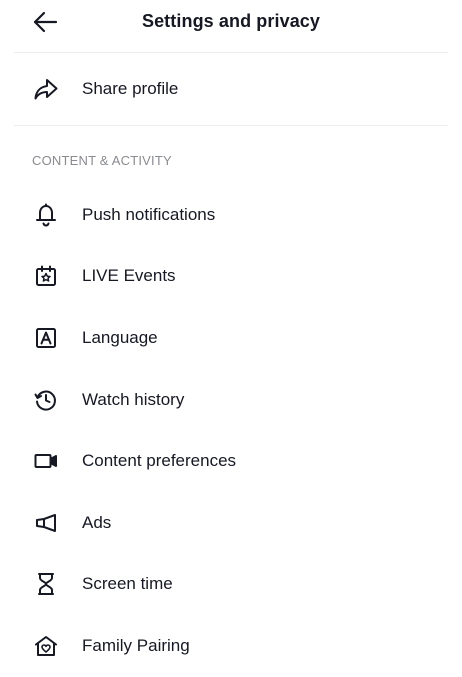 This screenshot has height=677, width=462. I want to click on menu-item-screen-time: Screen time, so click(231, 585).